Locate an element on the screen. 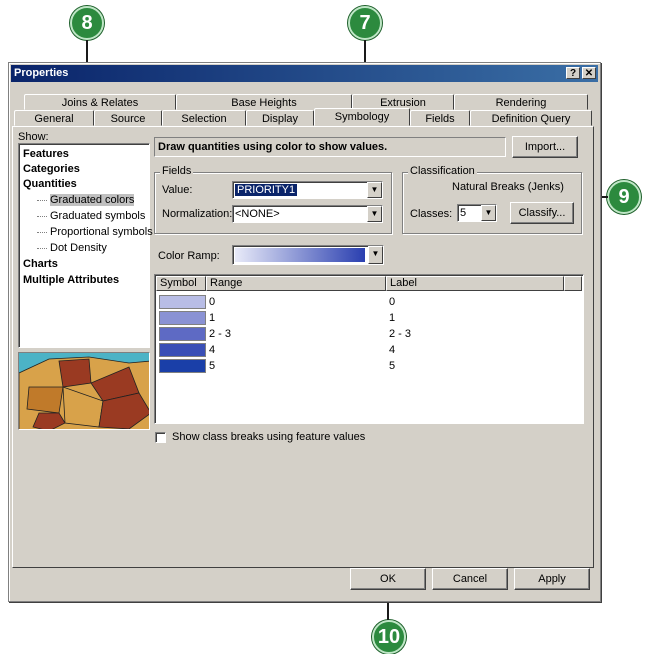  header-blank is located at coordinates (573, 283).